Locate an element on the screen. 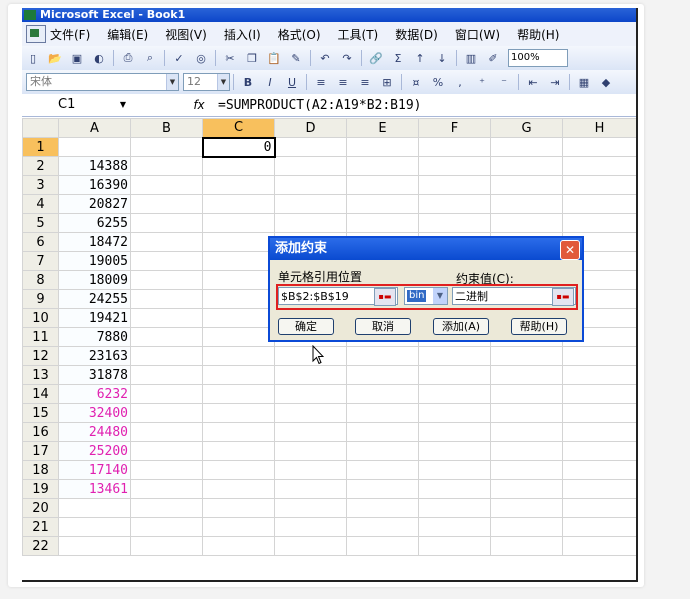 This screenshot has height=599, width=690. font-name-box: 宋体 ▼ is located at coordinates (102, 82).